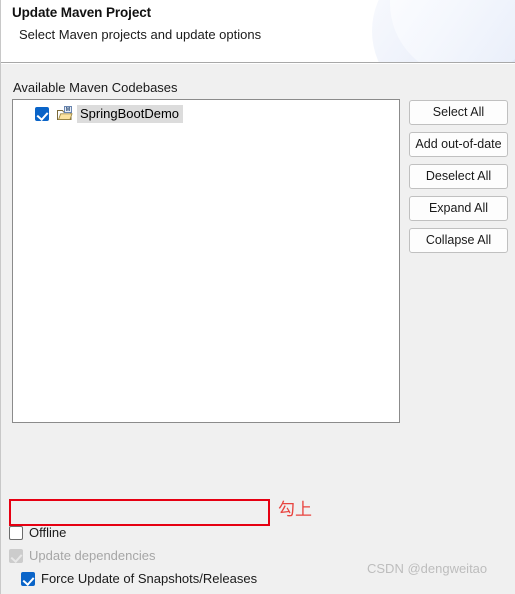 This screenshot has width=515, height=594. I want to click on tree-row: M SpringBootDemo, so click(109, 114).